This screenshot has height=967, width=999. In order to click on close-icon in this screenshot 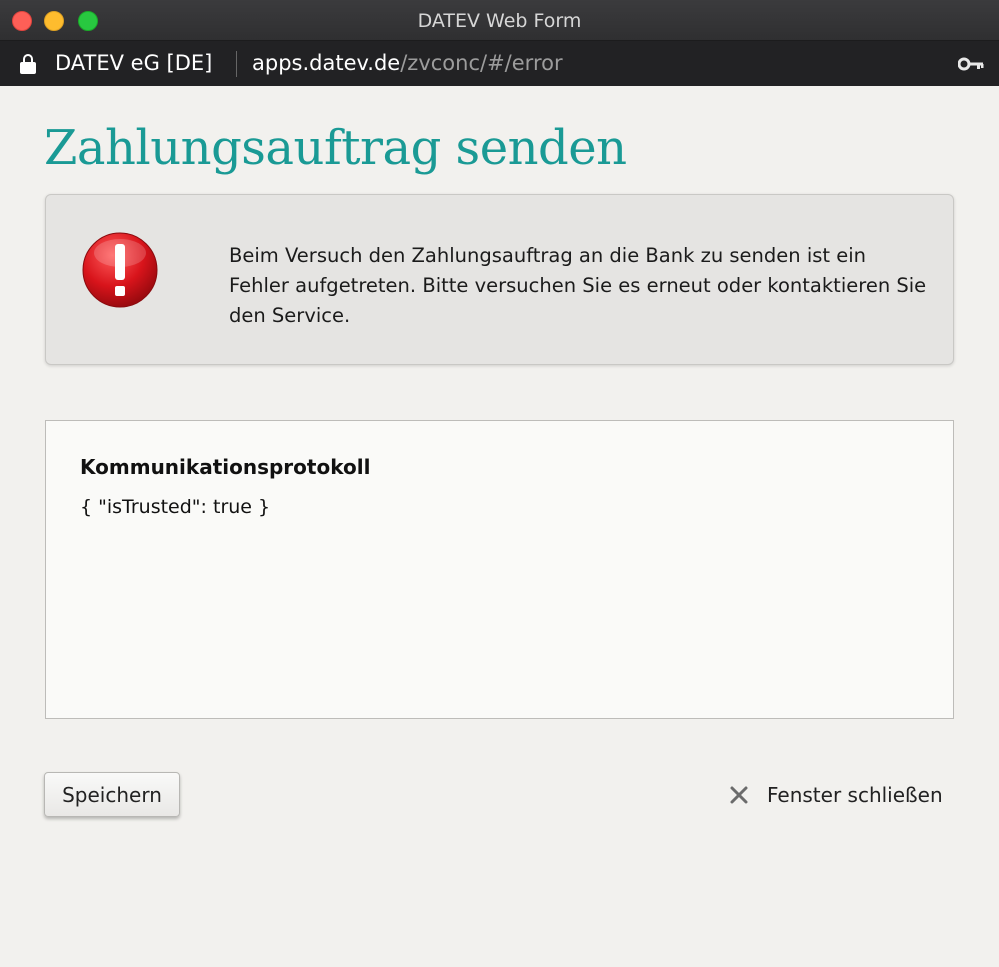, I will do `click(739, 795)`.